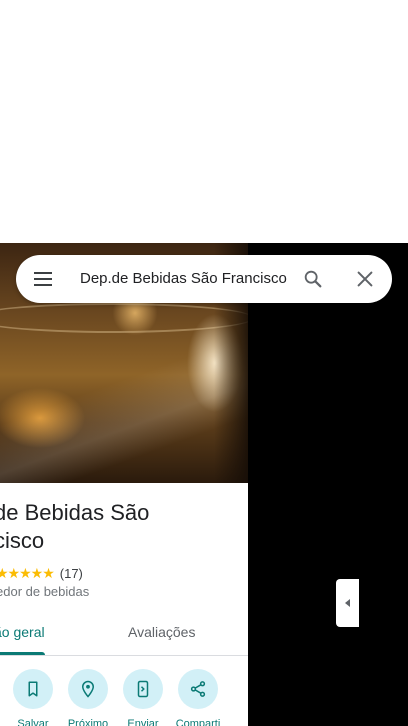  Describe the element at coordinates (88, 689) in the screenshot. I see `nearby-icon` at that location.